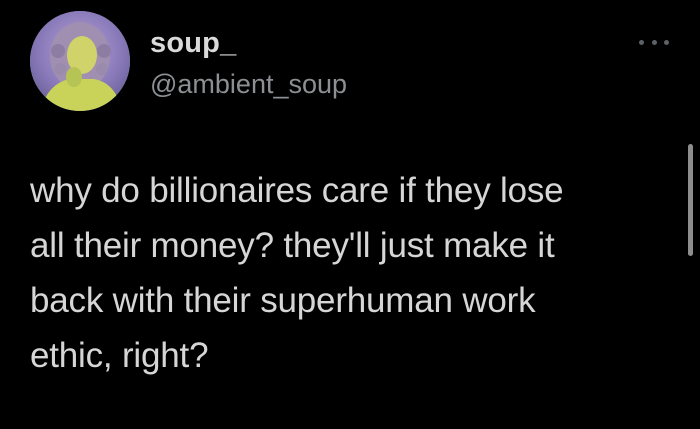 Image resolution: width=700 pixels, height=429 pixels. I want to click on user-handle: @ambient_soup, so click(248, 84).